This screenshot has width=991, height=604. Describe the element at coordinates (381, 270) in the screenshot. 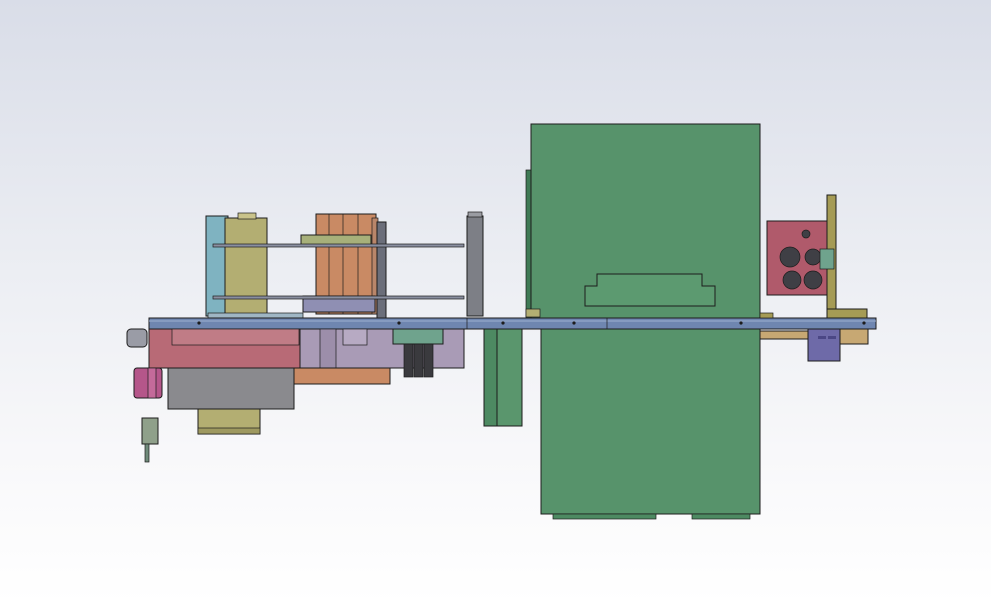

I see `drum-post` at that location.